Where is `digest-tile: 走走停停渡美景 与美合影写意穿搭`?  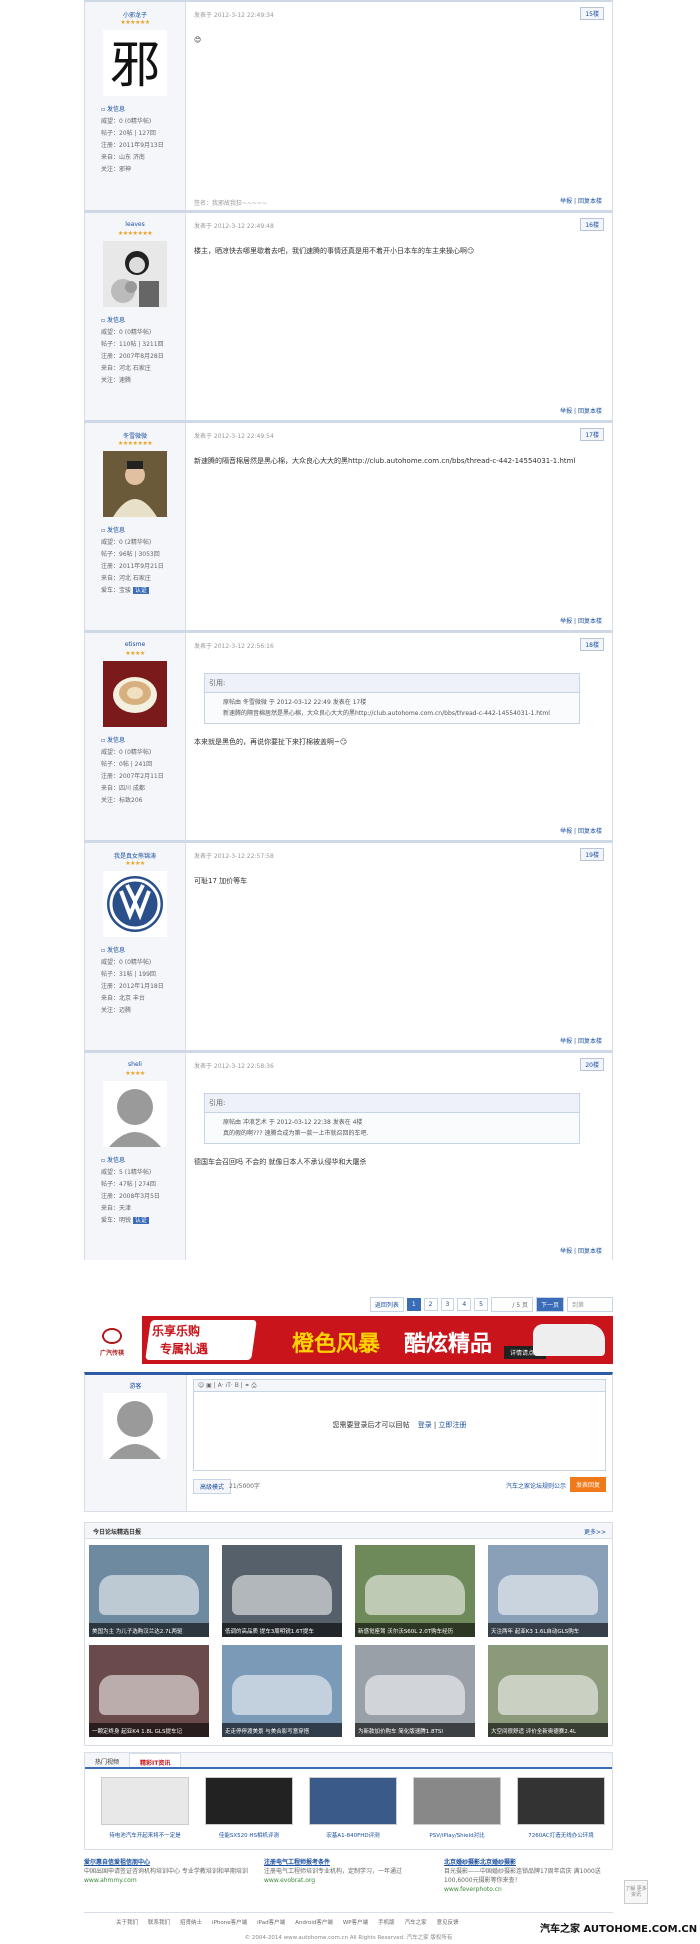
digest-tile: 走走停停渡美景 与美合影写意穿搭 is located at coordinates (282, 1691).